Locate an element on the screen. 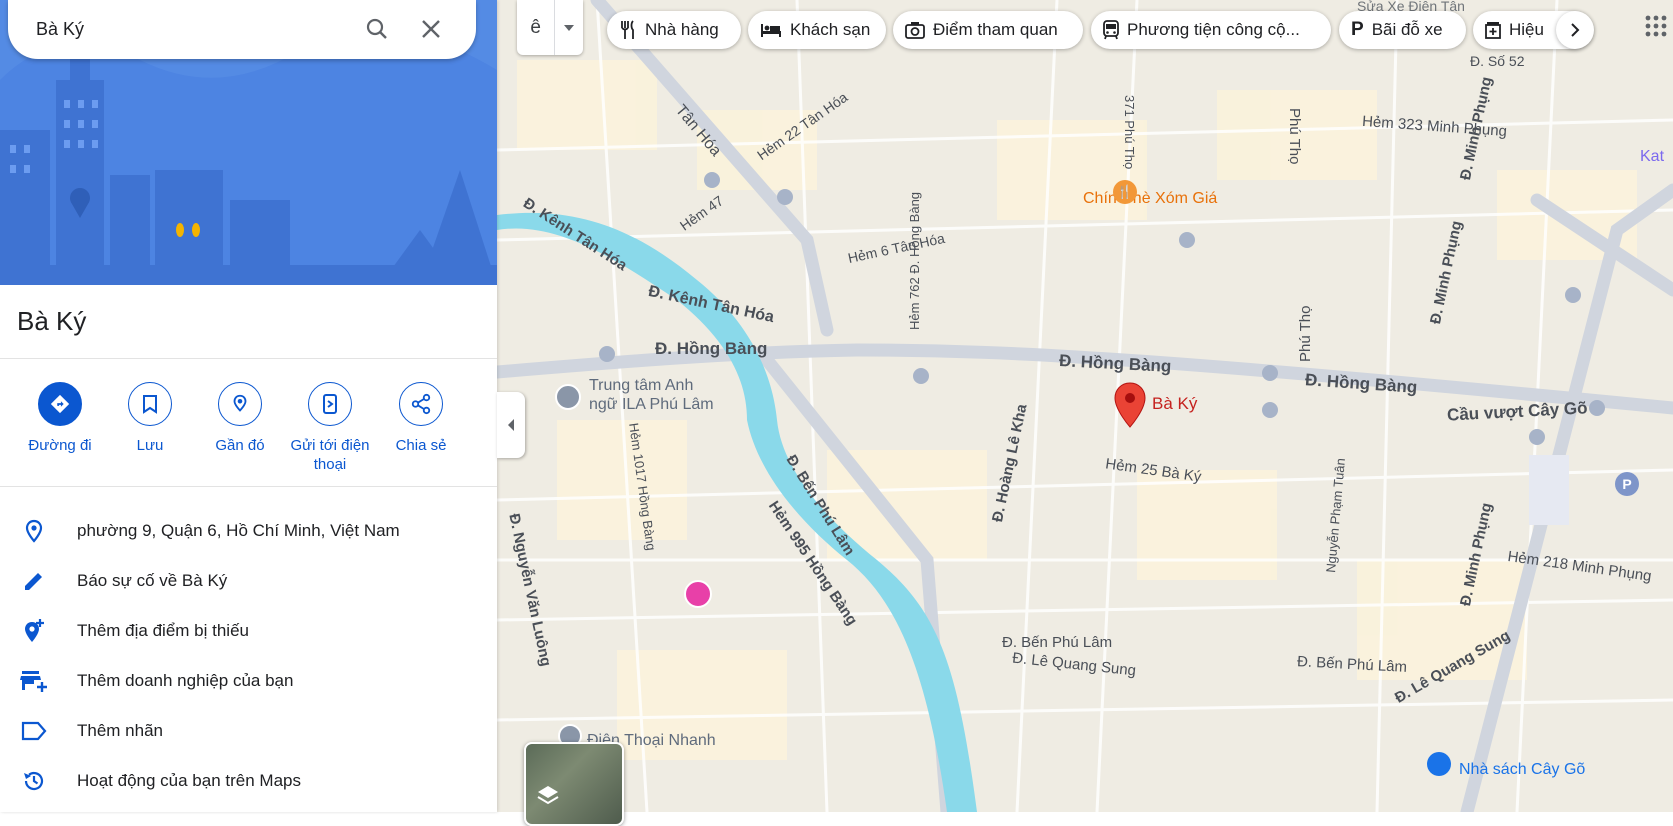  restaurant-marker-icon: 🍴 is located at coordinates (1125, 192).